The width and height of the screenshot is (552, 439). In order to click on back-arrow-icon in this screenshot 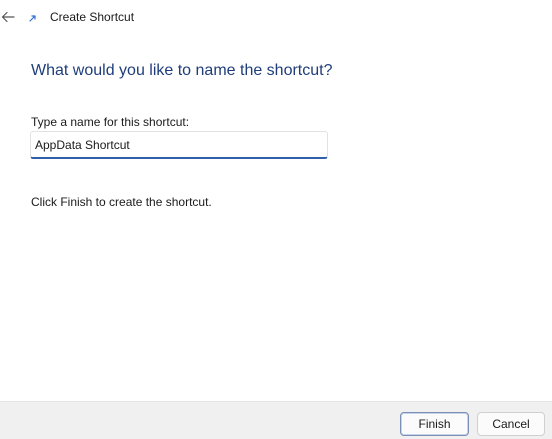, I will do `click(8, 17)`.